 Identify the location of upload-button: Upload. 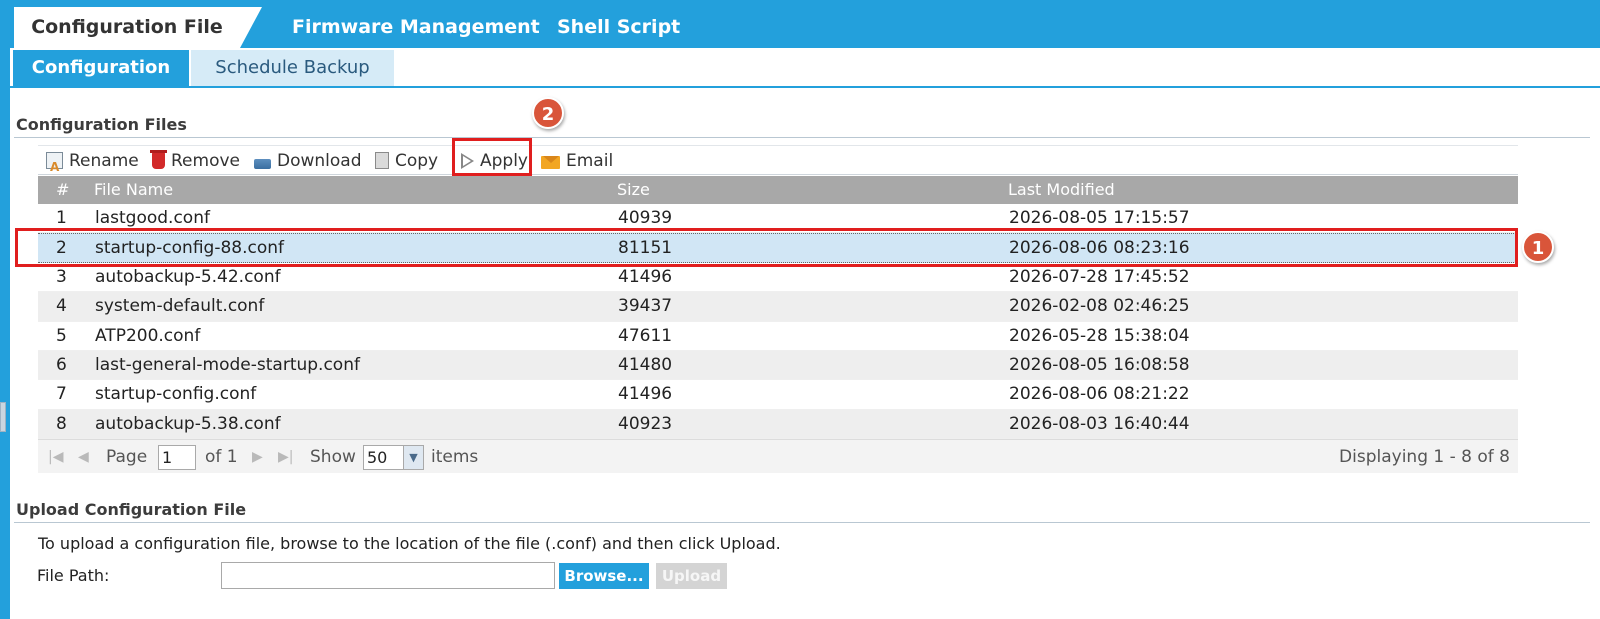
(691, 576).